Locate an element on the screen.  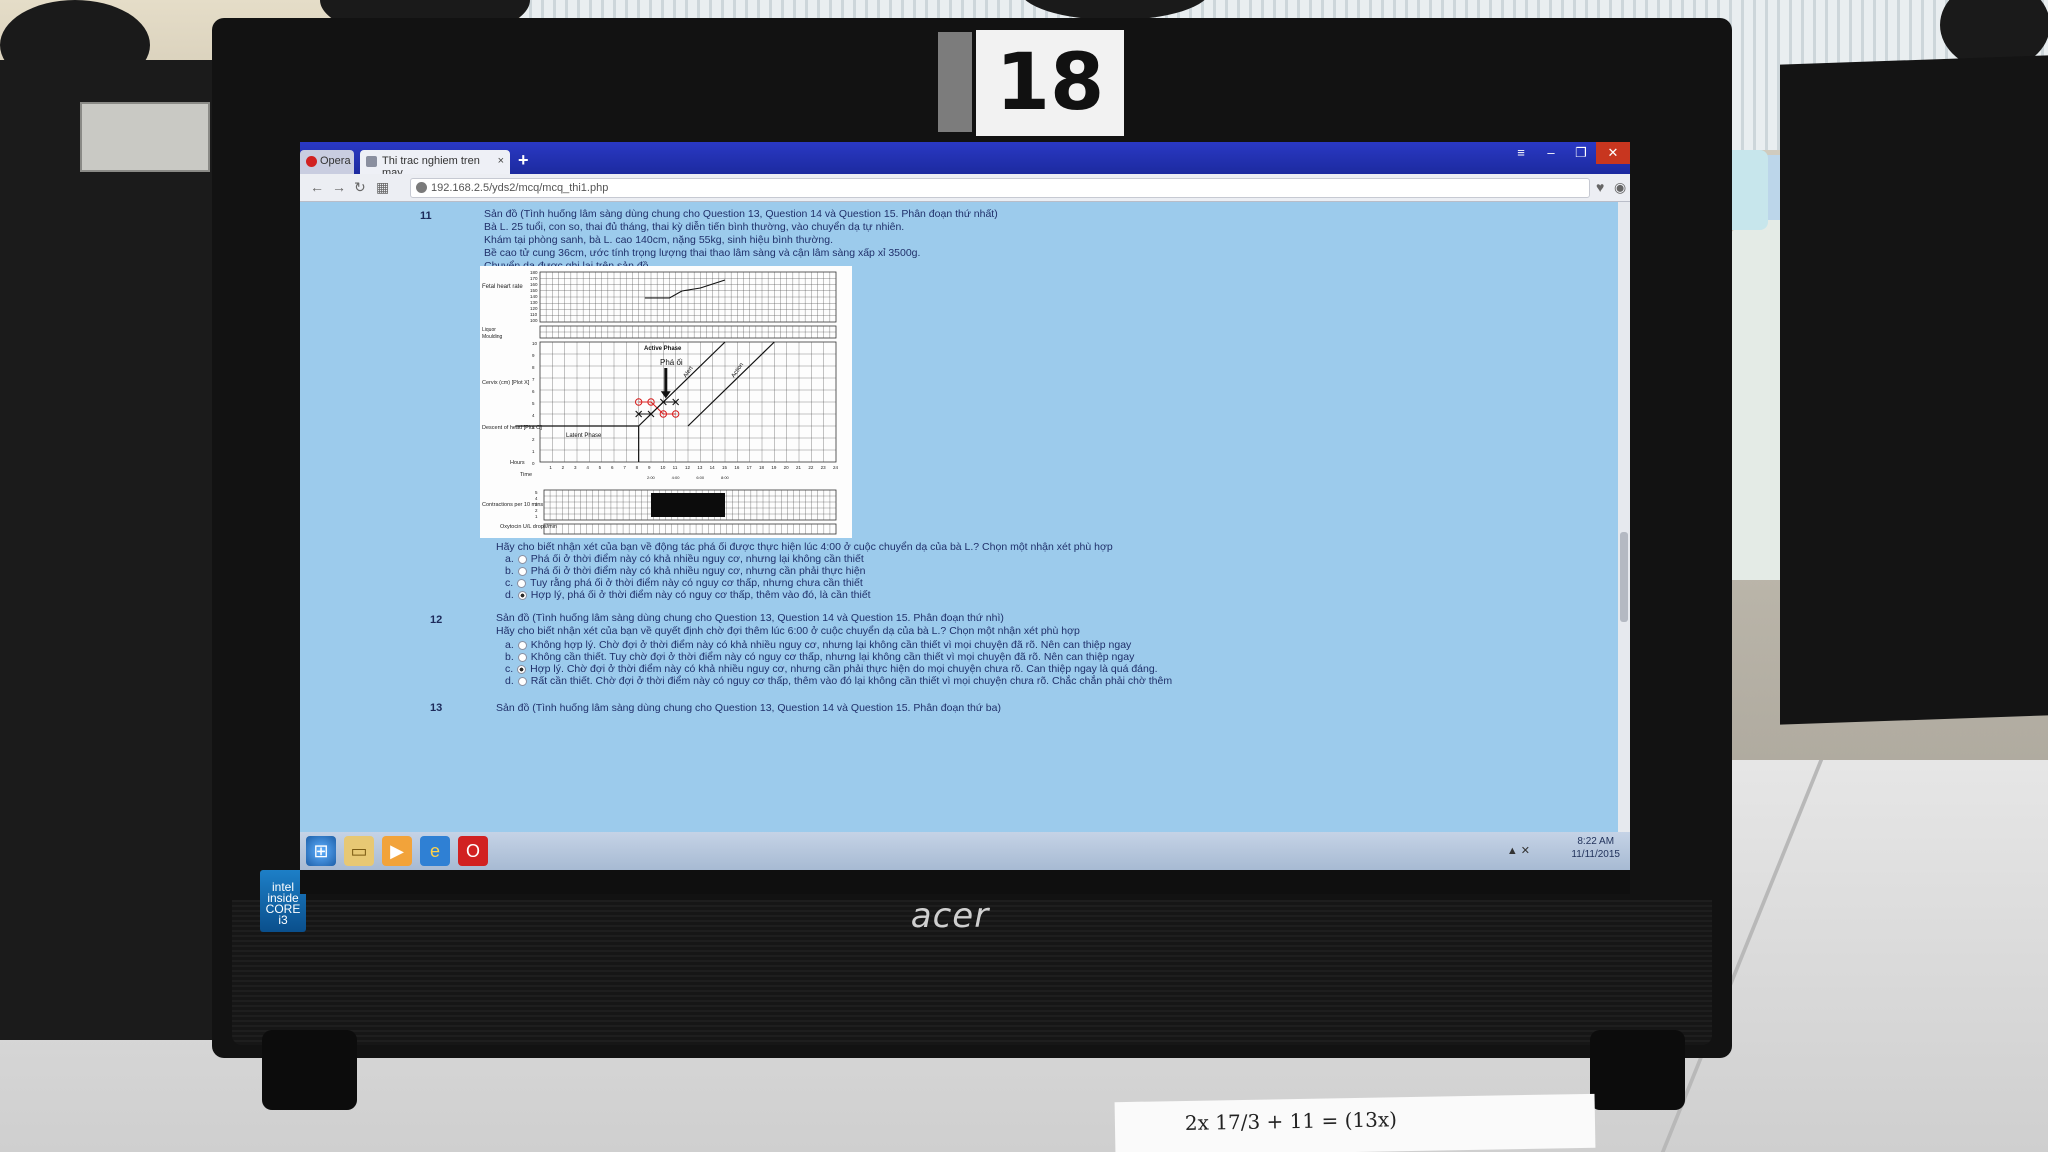
site-info-icon is located at coordinates (421, 187).